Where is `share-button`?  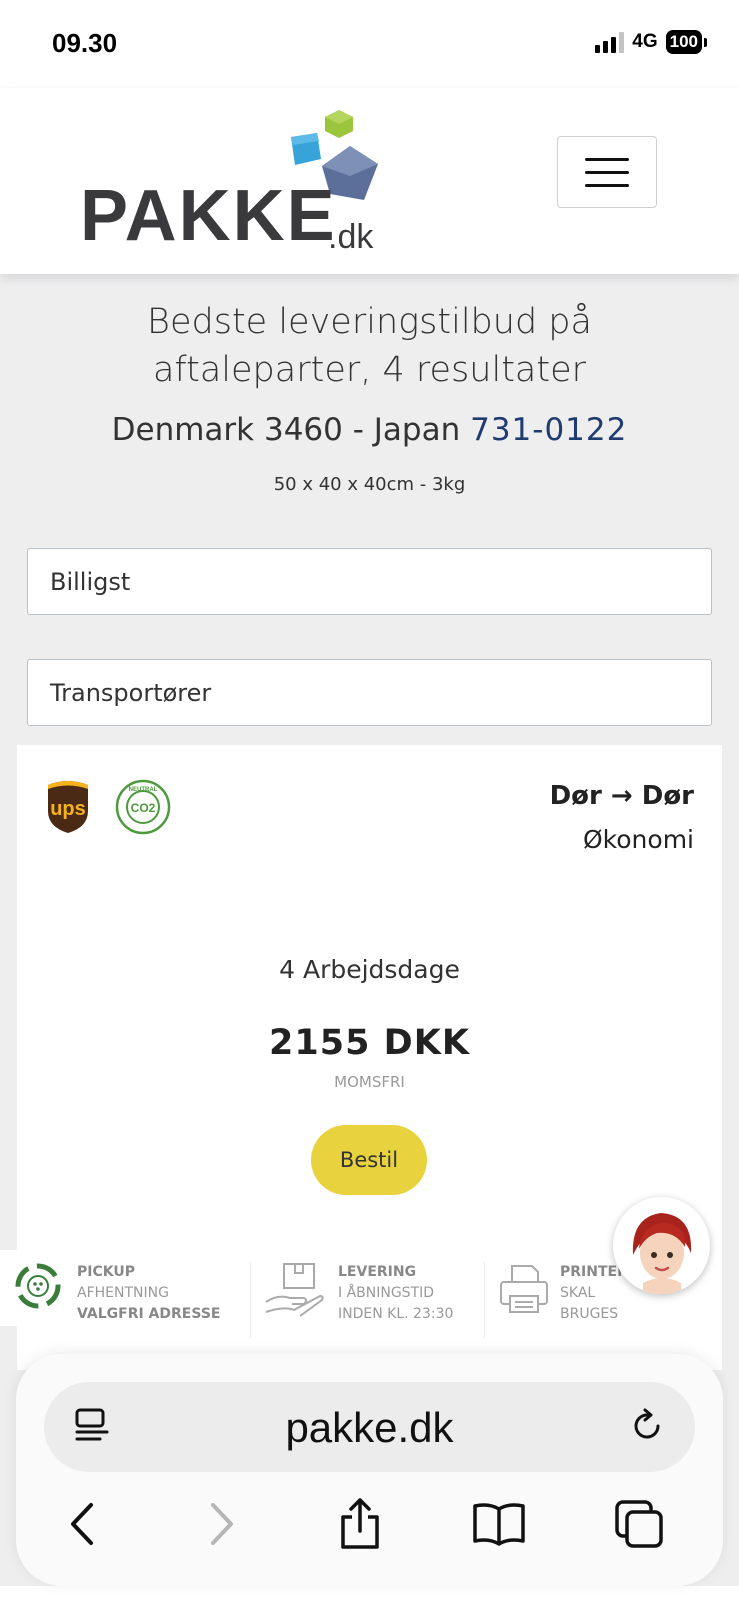
share-button is located at coordinates (360, 1524).